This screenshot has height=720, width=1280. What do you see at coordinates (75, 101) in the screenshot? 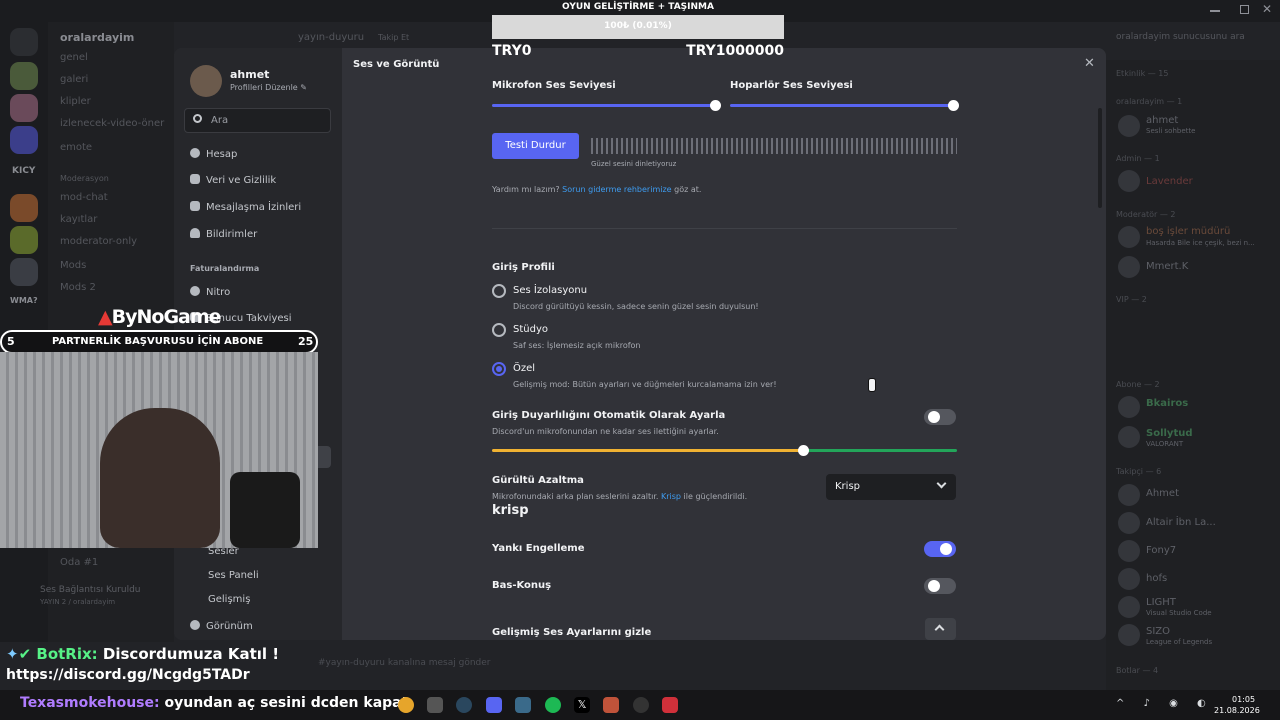
I see `channel-item: klipler` at bounding box center [75, 101].